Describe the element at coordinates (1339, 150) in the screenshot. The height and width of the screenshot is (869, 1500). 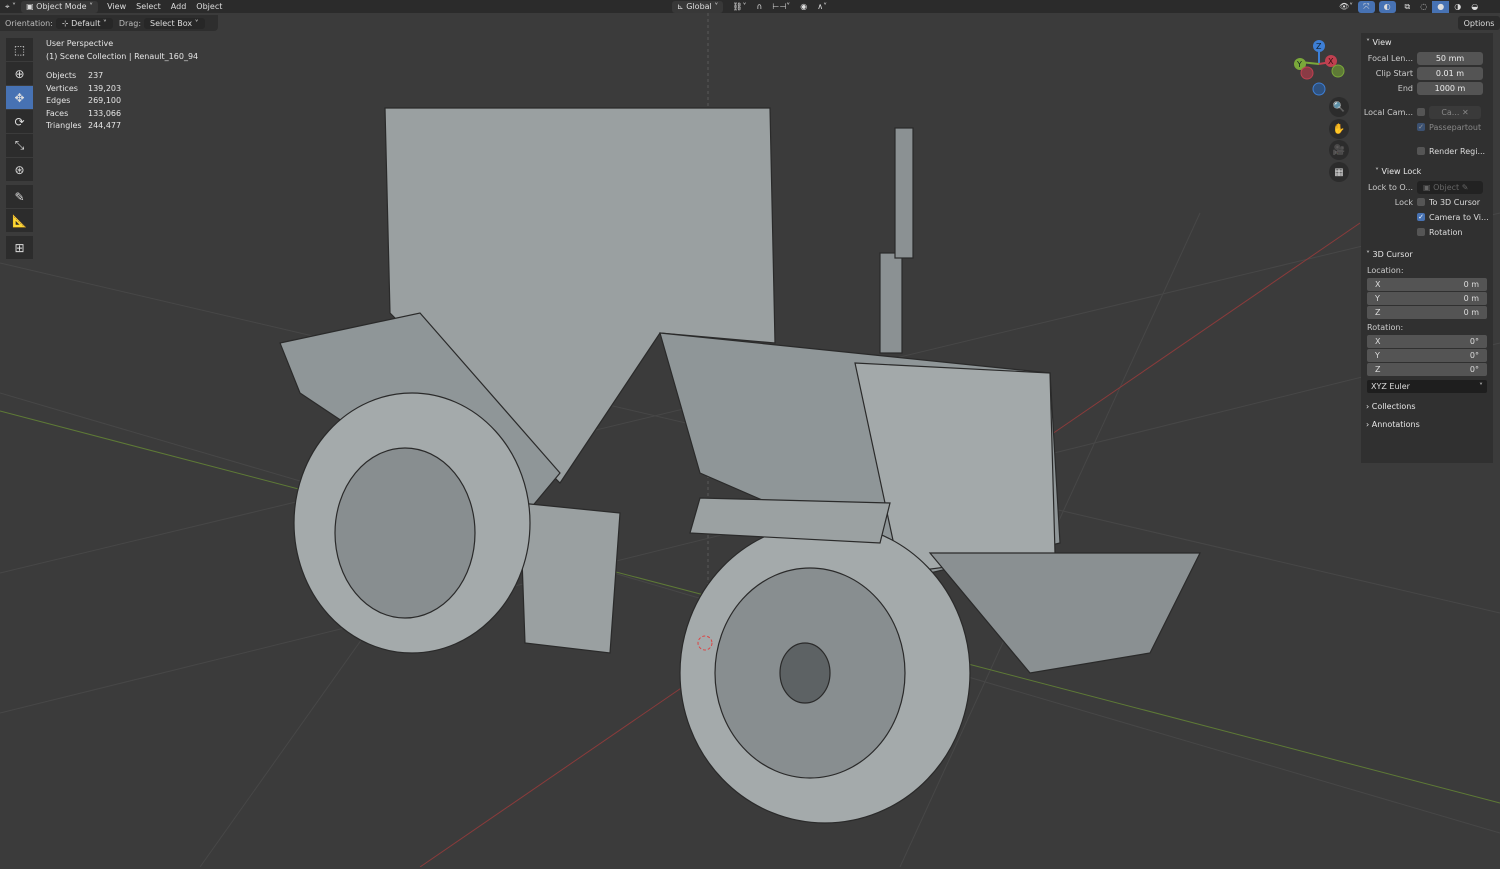
I see `camera-view-button: 🎥` at that location.